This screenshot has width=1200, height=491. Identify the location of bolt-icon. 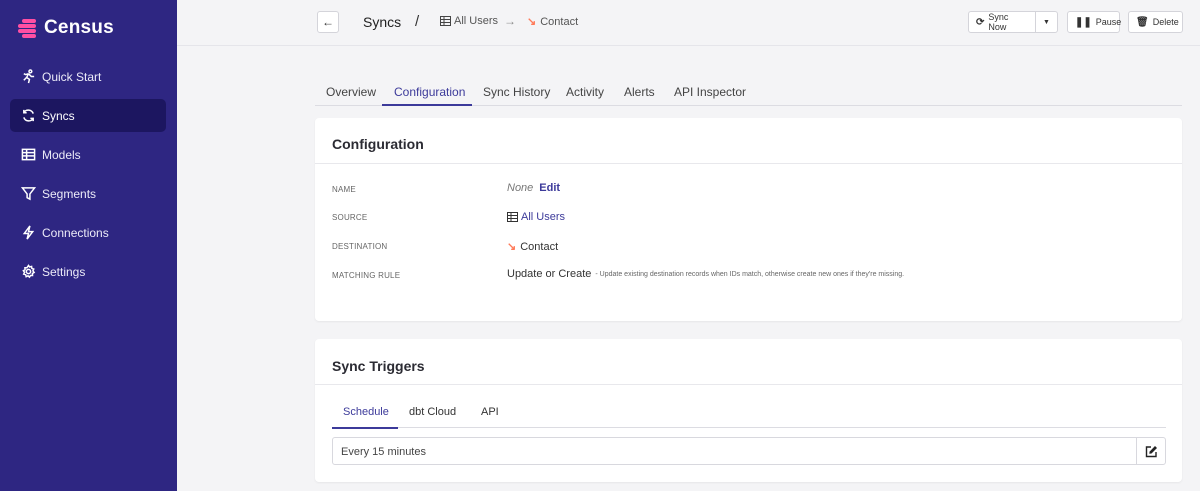
(28, 233).